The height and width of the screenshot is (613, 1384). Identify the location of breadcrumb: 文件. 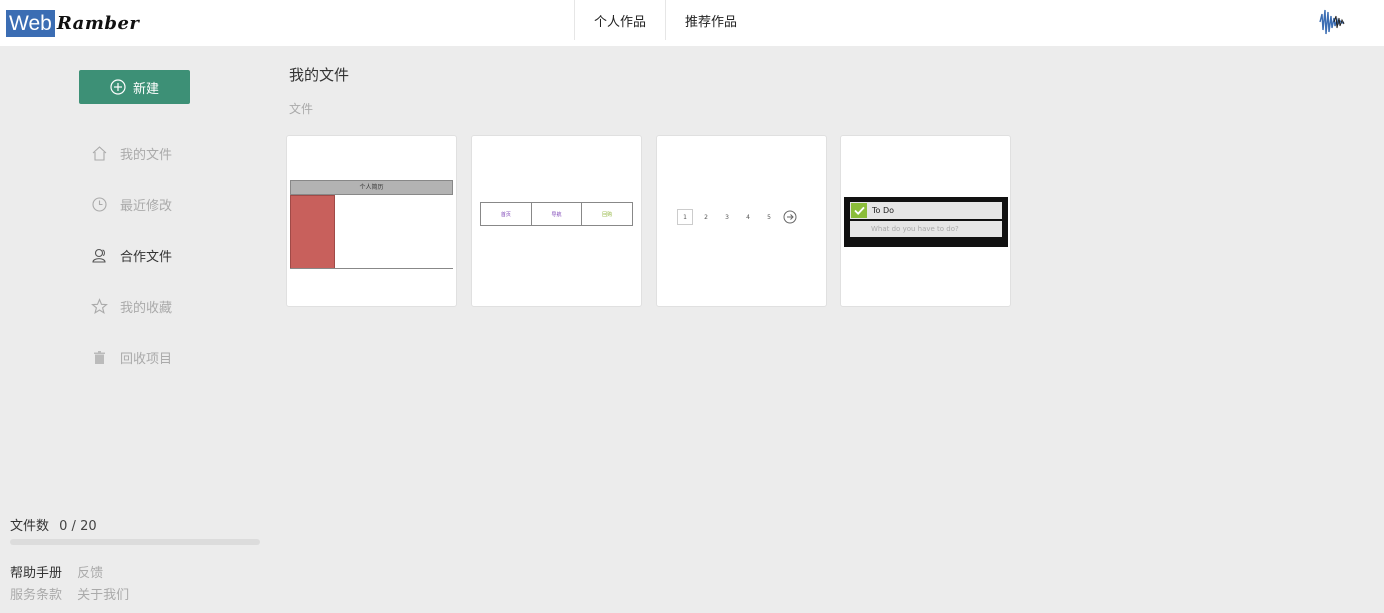
(301, 109).